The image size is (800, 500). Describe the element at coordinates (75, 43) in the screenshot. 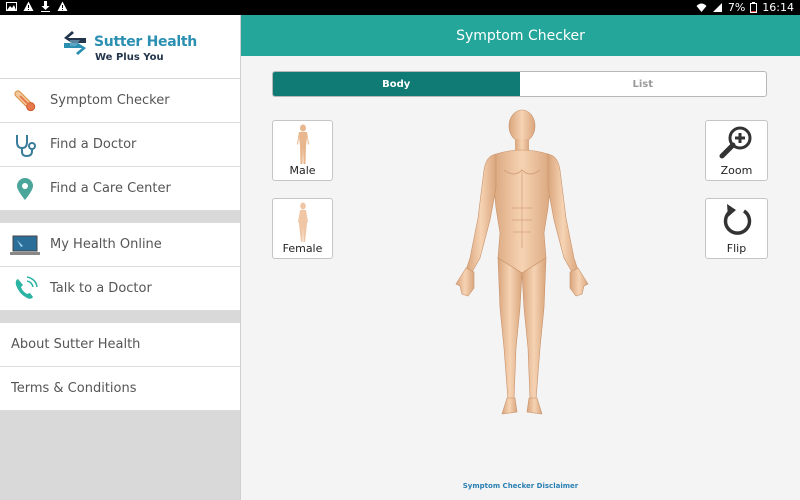

I see `sutter-health-logo-icon` at that location.